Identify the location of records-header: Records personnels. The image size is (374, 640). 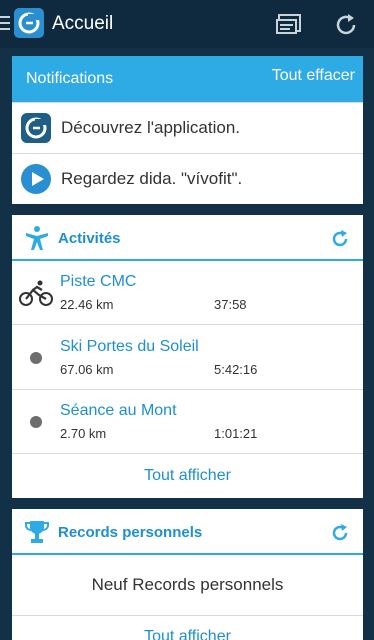
(187, 532).